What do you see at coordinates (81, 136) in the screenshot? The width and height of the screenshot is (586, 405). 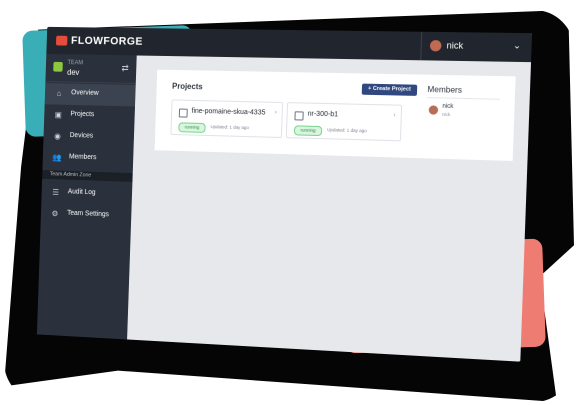 I see `sidebar-item-label: Devices` at bounding box center [81, 136].